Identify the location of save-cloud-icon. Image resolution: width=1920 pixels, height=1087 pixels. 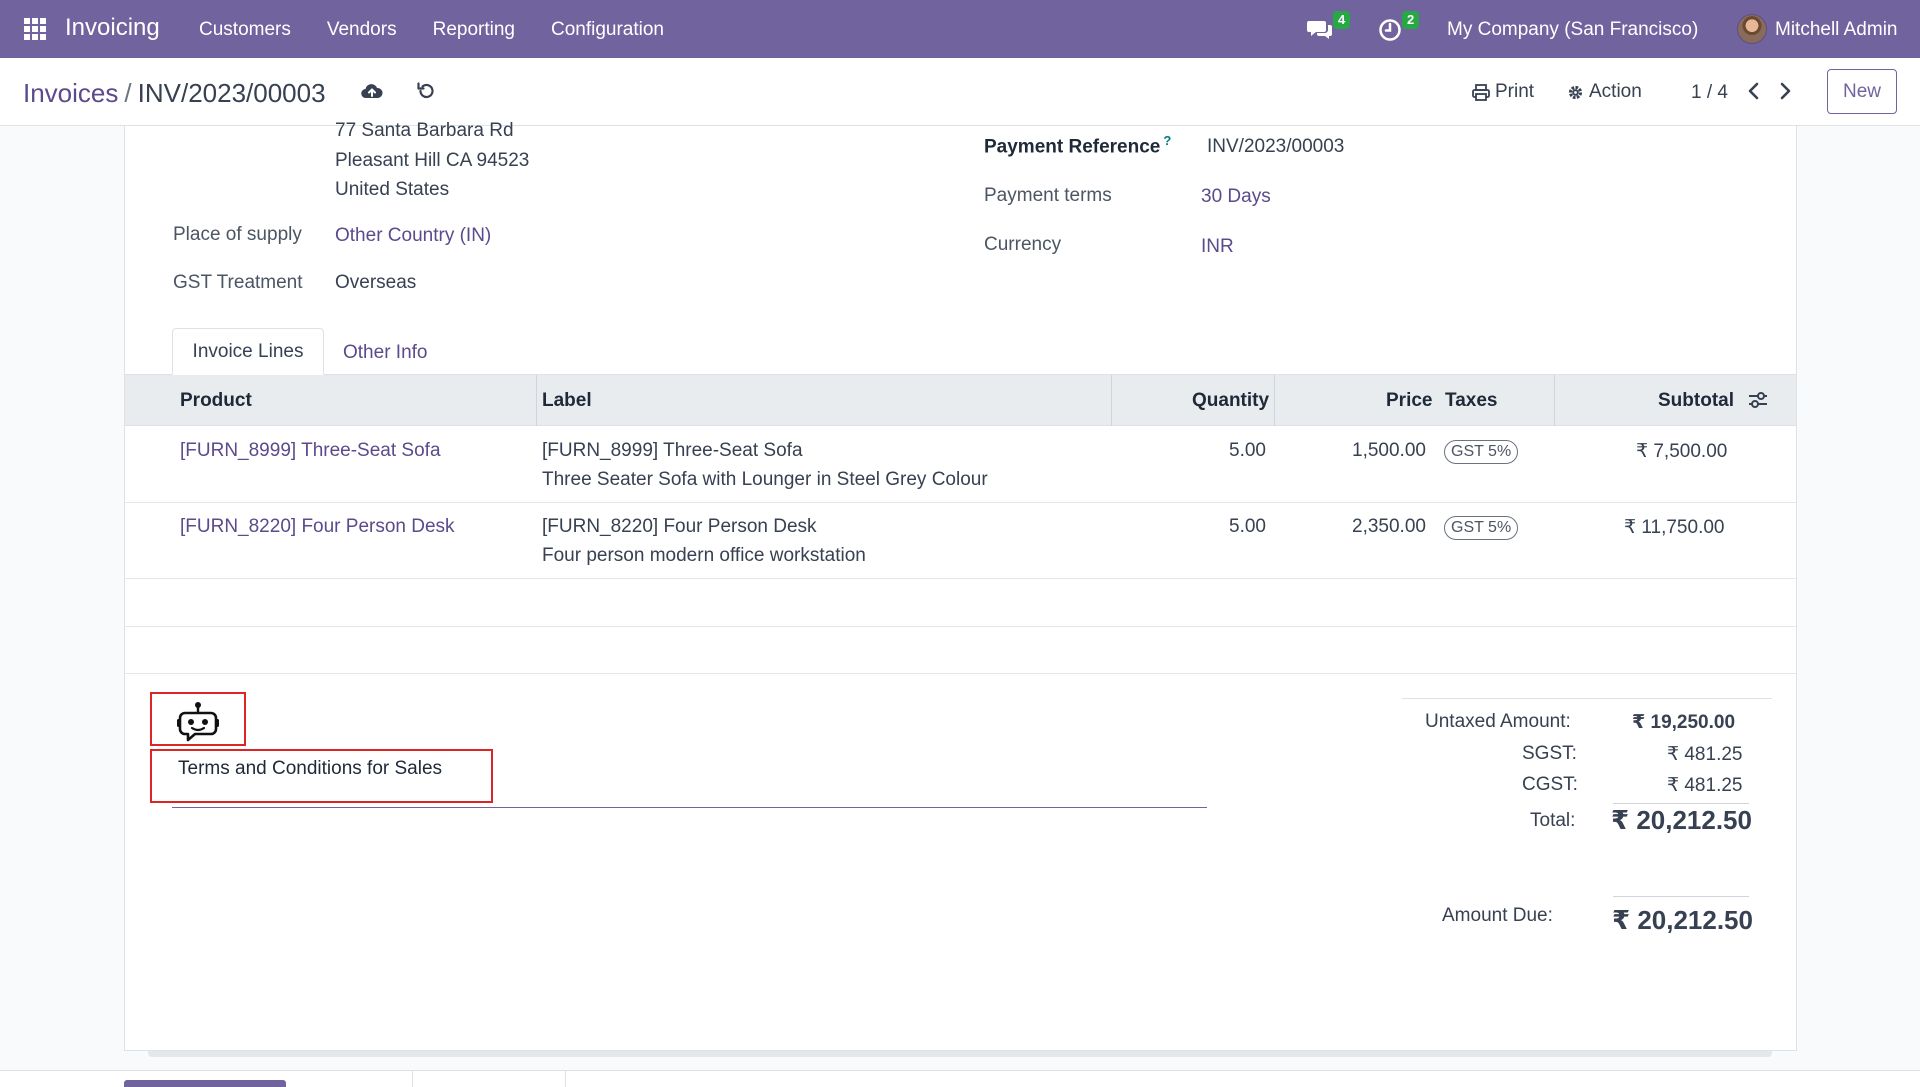
(372, 91).